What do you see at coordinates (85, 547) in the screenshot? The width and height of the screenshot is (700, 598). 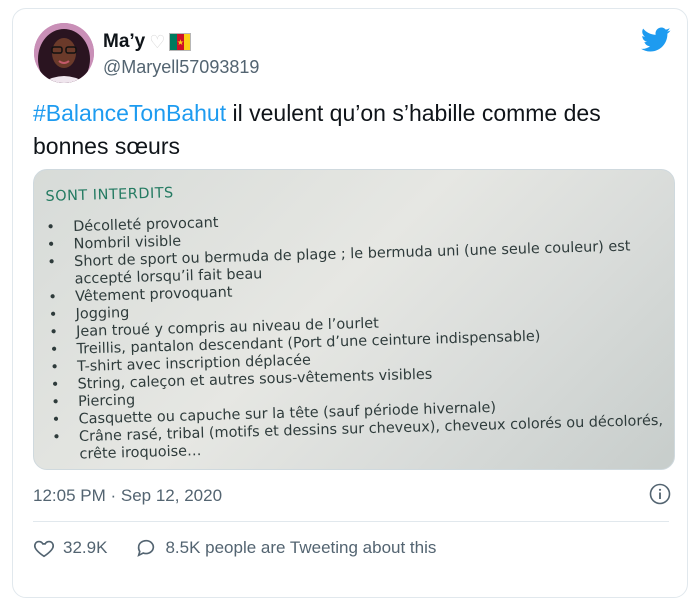 I see `like-count: 32.9K` at bounding box center [85, 547].